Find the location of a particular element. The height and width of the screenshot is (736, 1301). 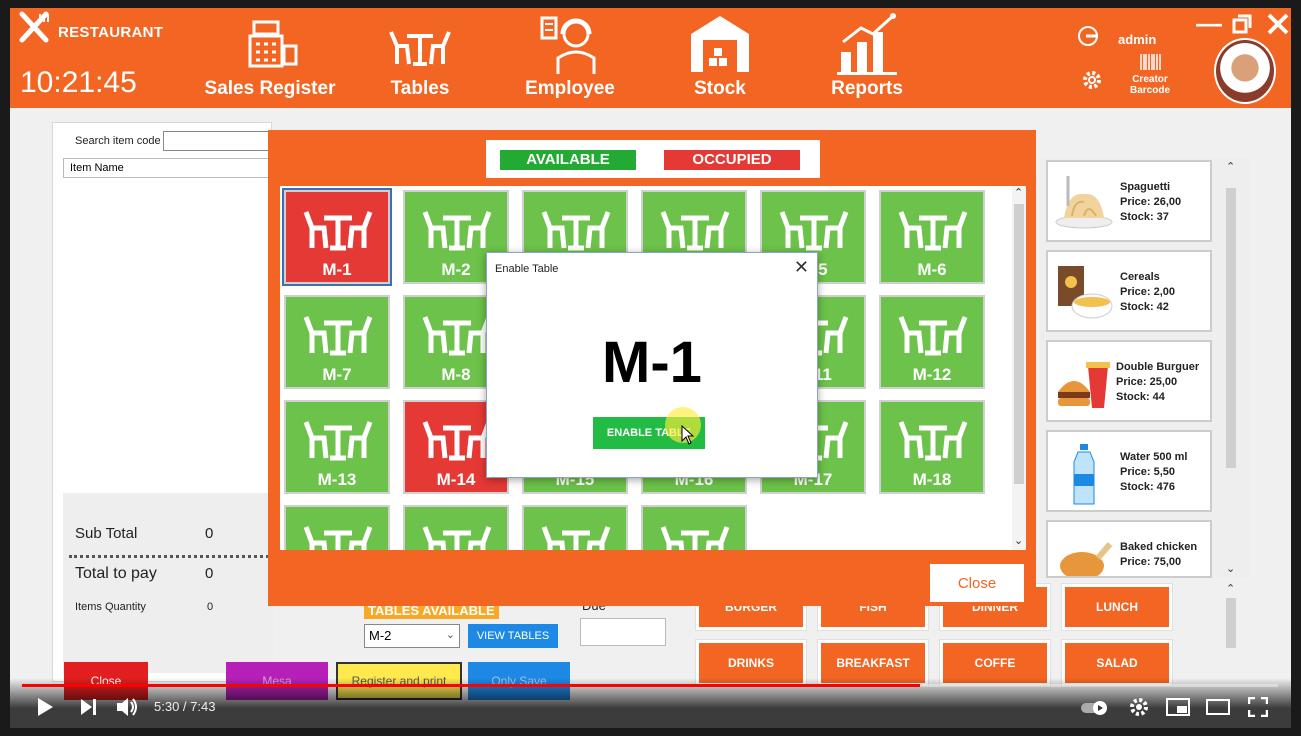

search-input is located at coordinates (218, 141).